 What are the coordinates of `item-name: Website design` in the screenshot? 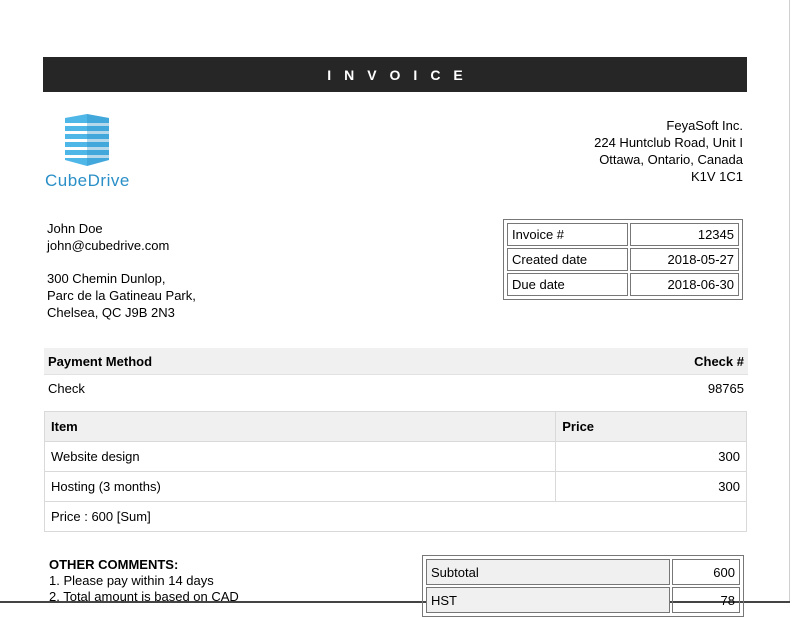 It's located at (300, 456).